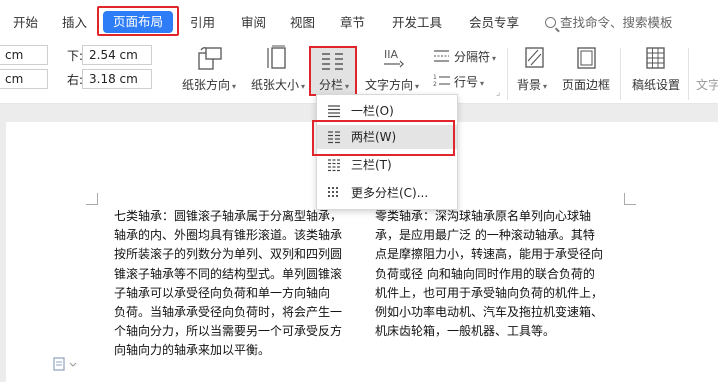  What do you see at coordinates (485, 235) in the screenshot?
I see `right-column-line: 承，是应用最广泛 的一种滚动轴承。其特` at bounding box center [485, 235].